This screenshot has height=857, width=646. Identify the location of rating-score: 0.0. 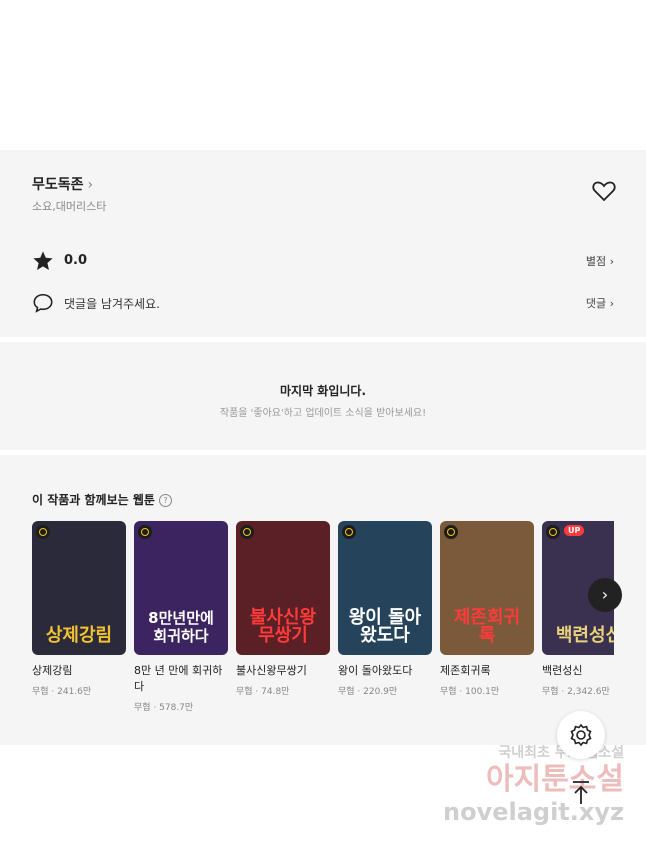
(76, 260).